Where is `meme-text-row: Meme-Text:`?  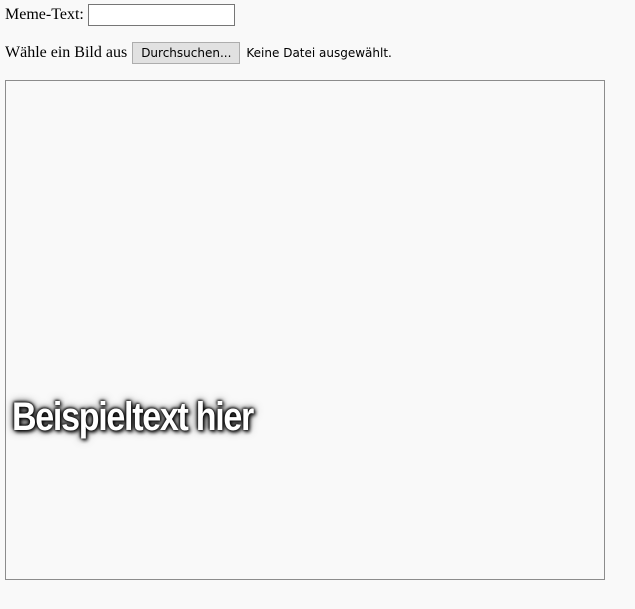 meme-text-row: Meme-Text: is located at coordinates (120, 15).